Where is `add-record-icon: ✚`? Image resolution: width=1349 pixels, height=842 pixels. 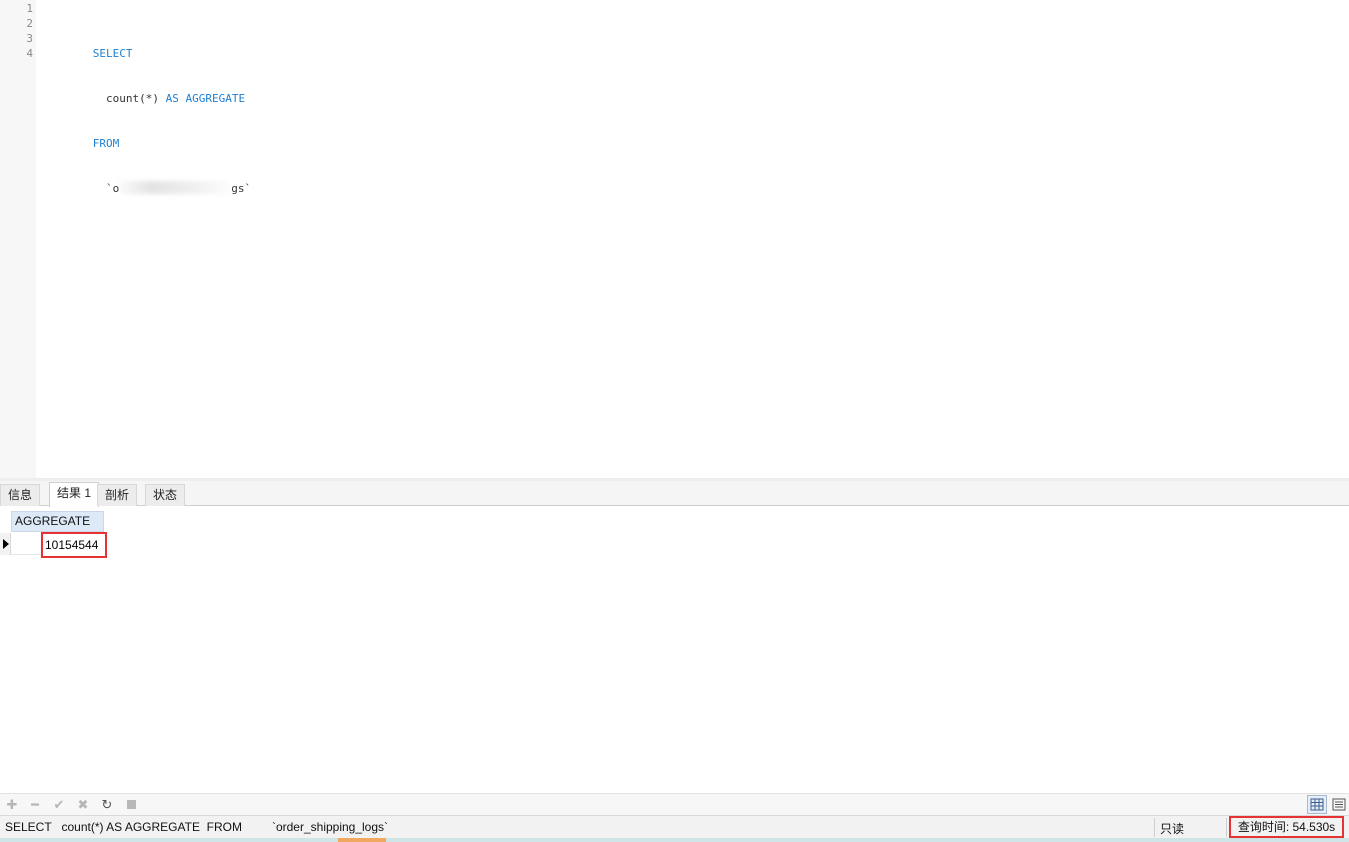
add-record-icon: ✚ is located at coordinates (12, 805).